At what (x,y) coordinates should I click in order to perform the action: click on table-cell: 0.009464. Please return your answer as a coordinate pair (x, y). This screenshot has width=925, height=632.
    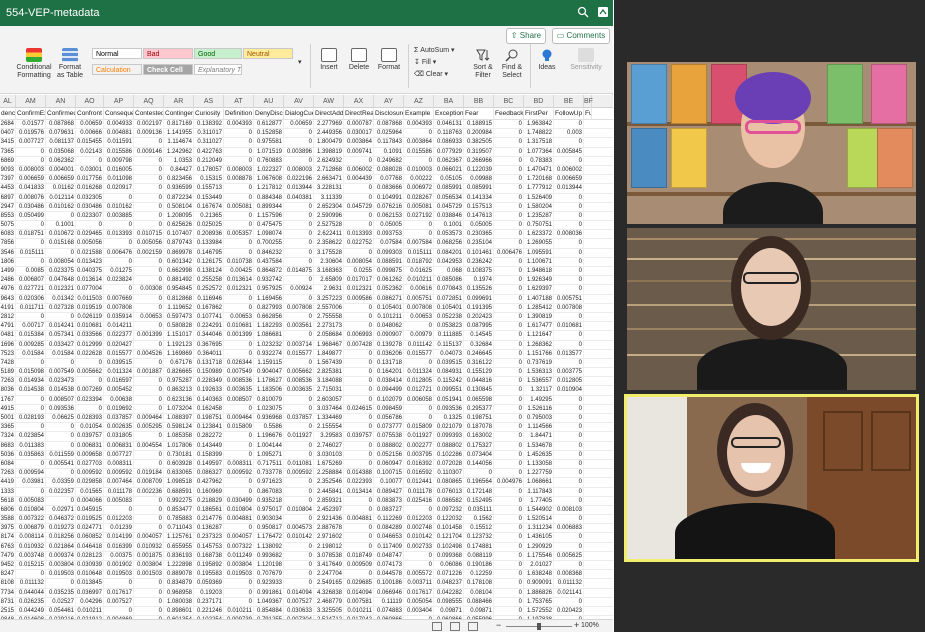
    Looking at the image, I should click on (239, 418).